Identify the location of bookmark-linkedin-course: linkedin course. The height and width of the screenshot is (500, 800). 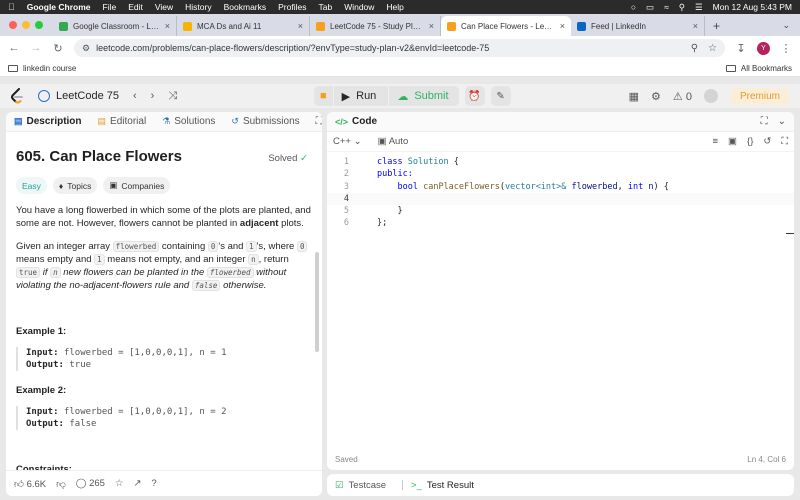
(49, 68).